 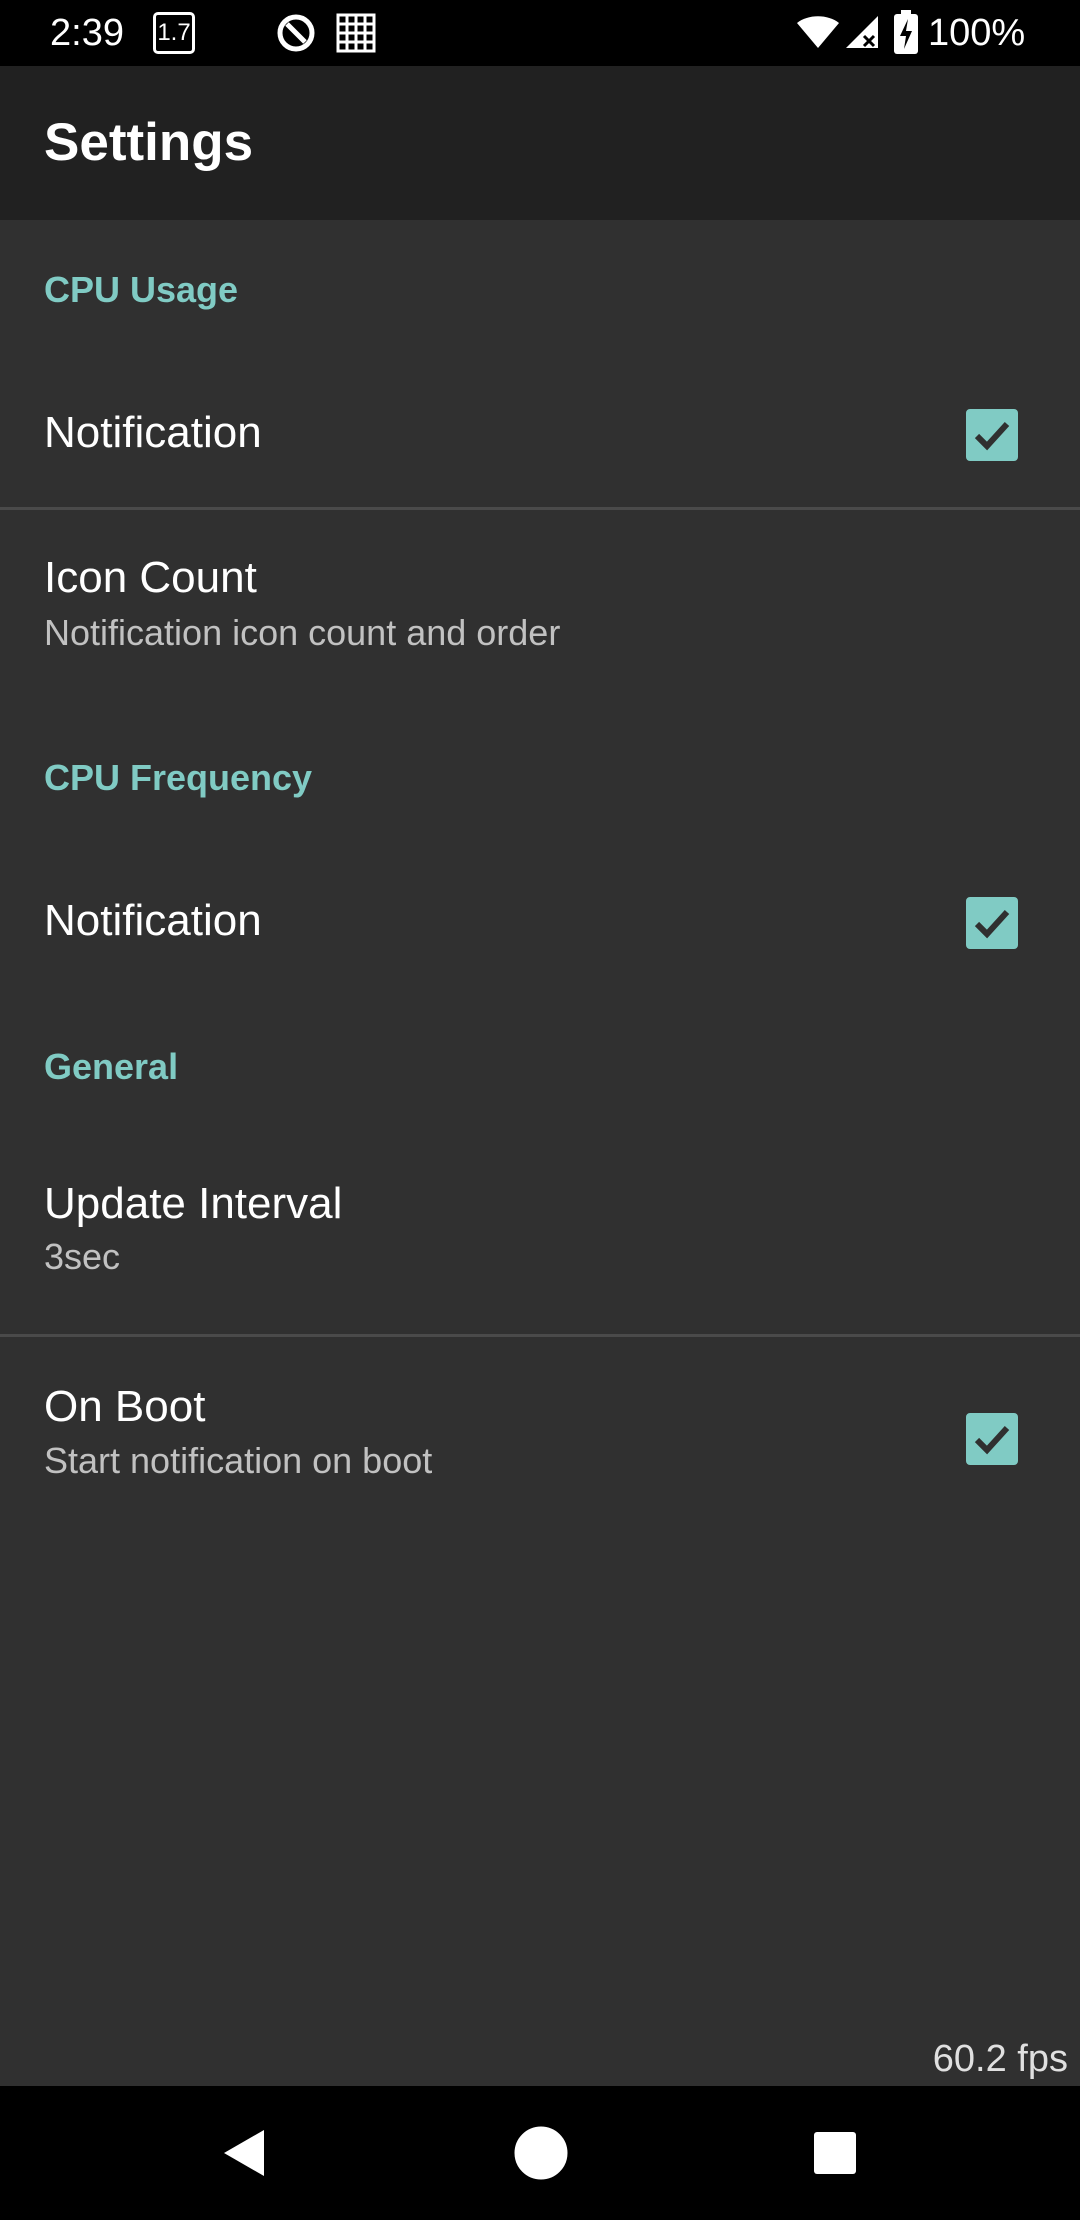 What do you see at coordinates (1000, 2059) in the screenshot?
I see `fps-overlay: 60.2 fps` at bounding box center [1000, 2059].